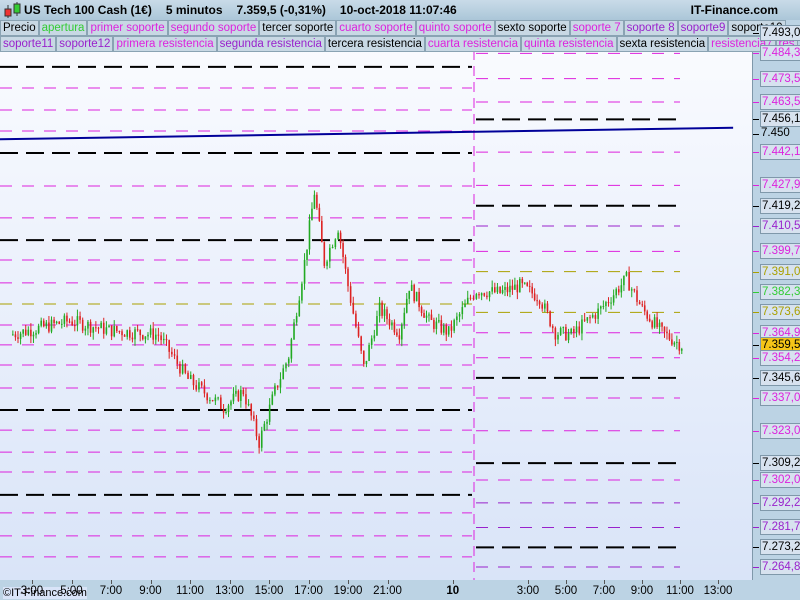 This screenshot has height=600, width=800. What do you see at coordinates (85, 44) in the screenshot?
I see `legend-item: soporte12` at bounding box center [85, 44].